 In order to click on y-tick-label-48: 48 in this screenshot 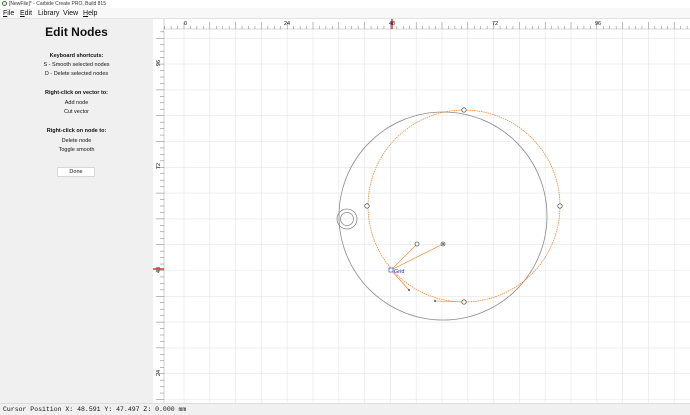, I will do `click(159, 270)`.